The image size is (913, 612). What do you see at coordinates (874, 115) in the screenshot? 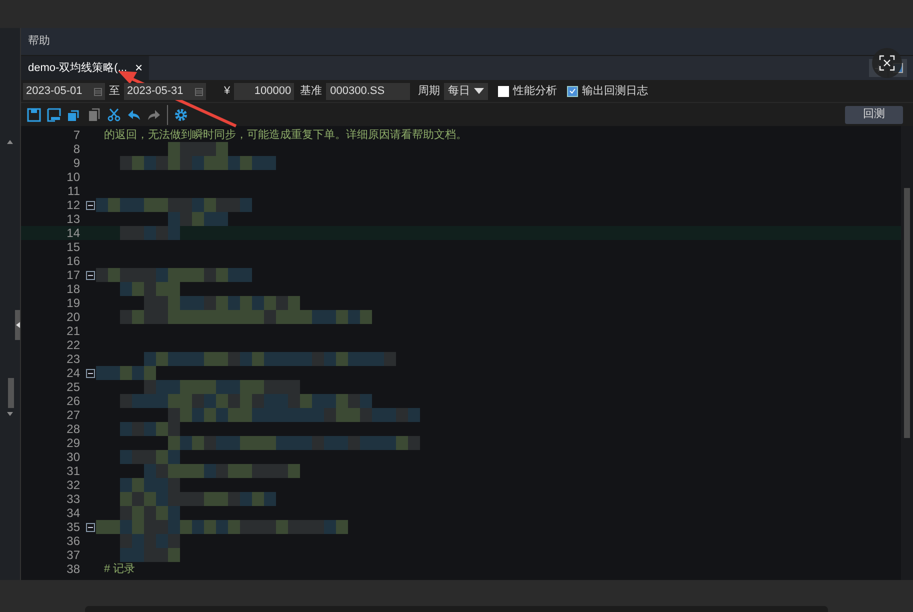
I see `run-button: 回测` at bounding box center [874, 115].